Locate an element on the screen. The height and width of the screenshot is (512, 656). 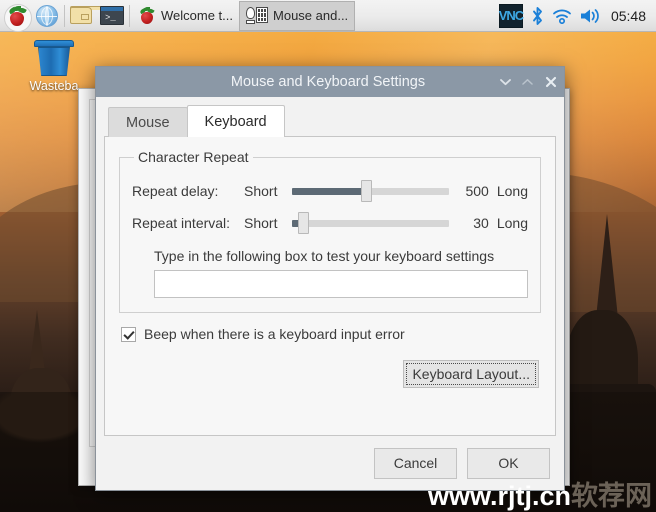
repeat-delay-value: 500 is located at coordinates (477, 191).